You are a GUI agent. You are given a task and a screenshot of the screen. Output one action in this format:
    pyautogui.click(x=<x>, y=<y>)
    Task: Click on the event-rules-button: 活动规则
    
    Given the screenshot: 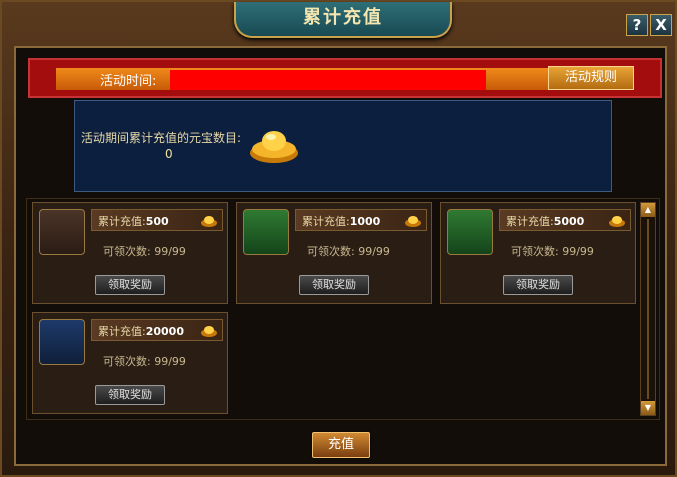 What is the action you would take?
    pyautogui.click(x=591, y=78)
    